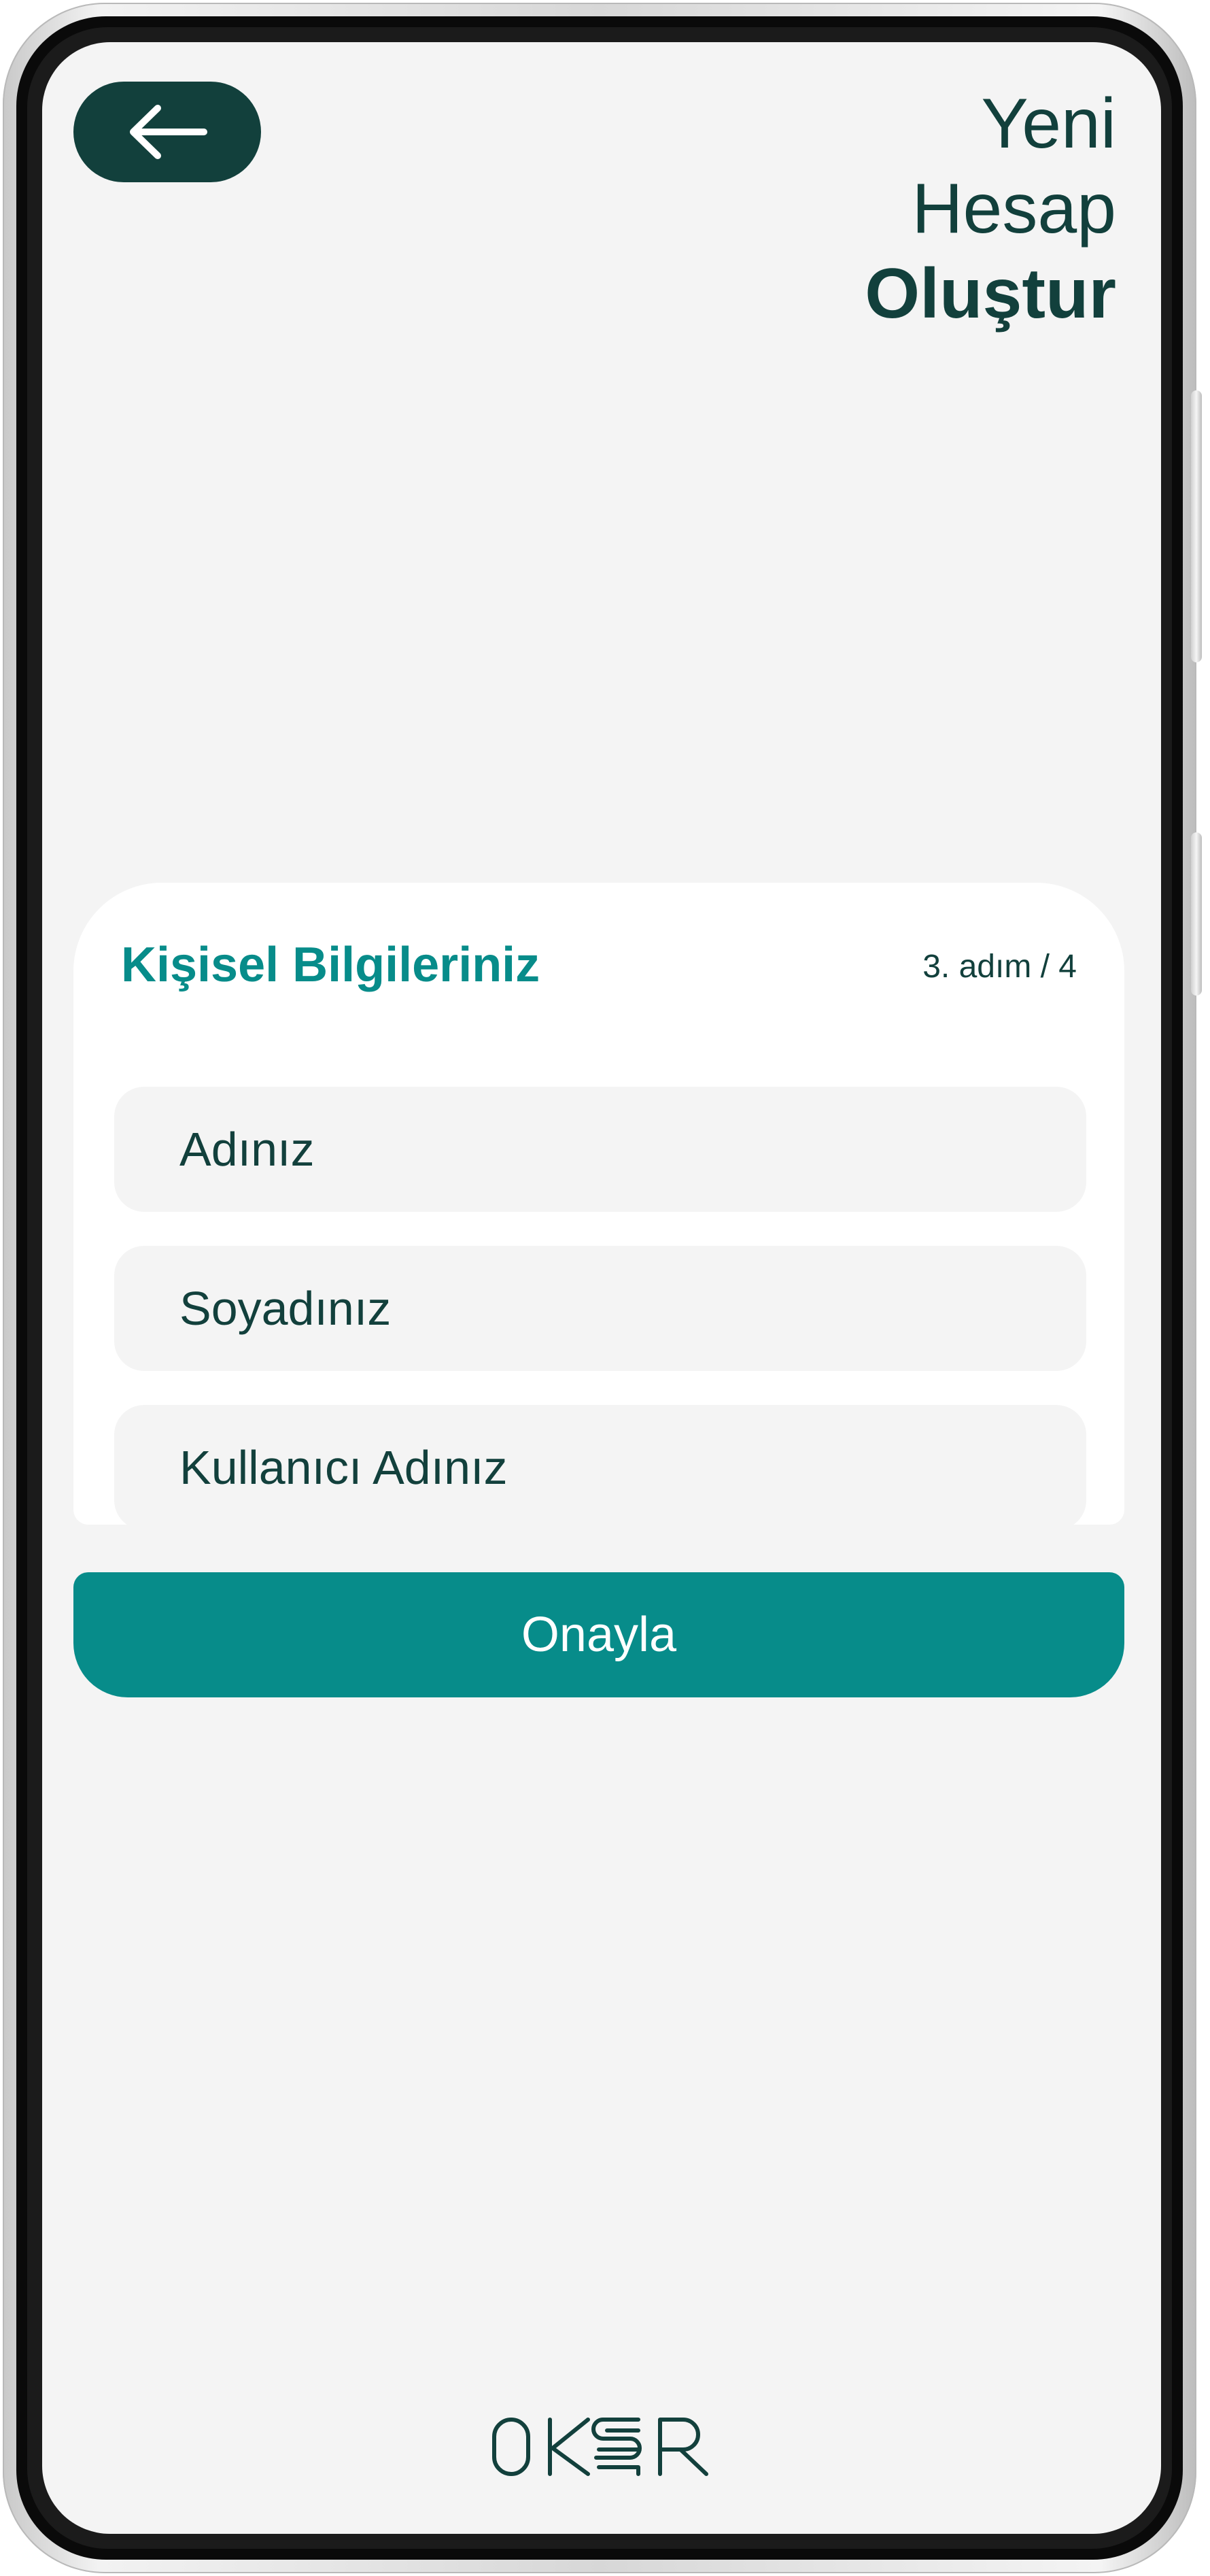  Describe the element at coordinates (1014, 208) in the screenshot. I see `title-line-2: Hesap` at that location.